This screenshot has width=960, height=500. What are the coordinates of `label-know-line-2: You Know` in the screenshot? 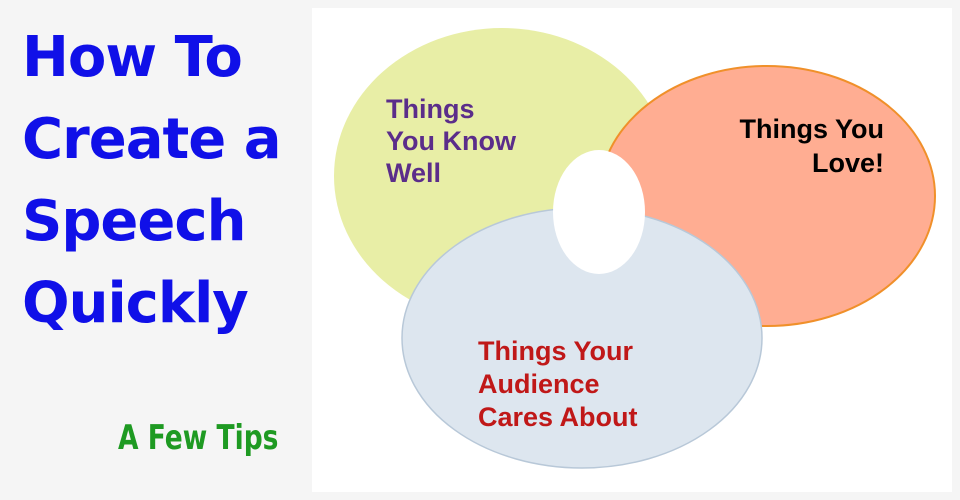 It's located at (451, 141).